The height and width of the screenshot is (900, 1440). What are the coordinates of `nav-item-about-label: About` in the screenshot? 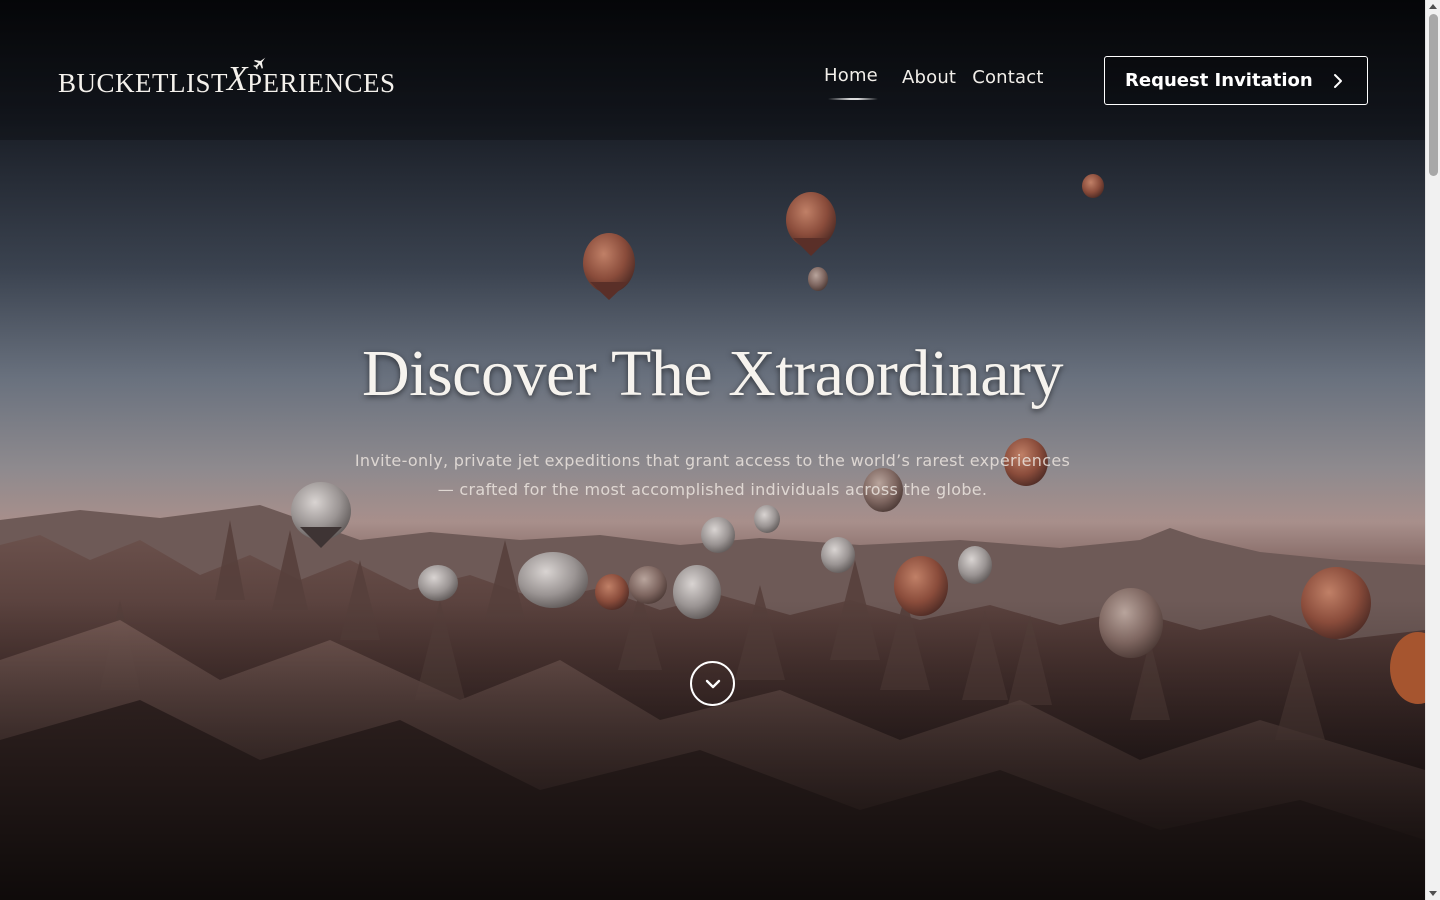 It's located at (929, 77).